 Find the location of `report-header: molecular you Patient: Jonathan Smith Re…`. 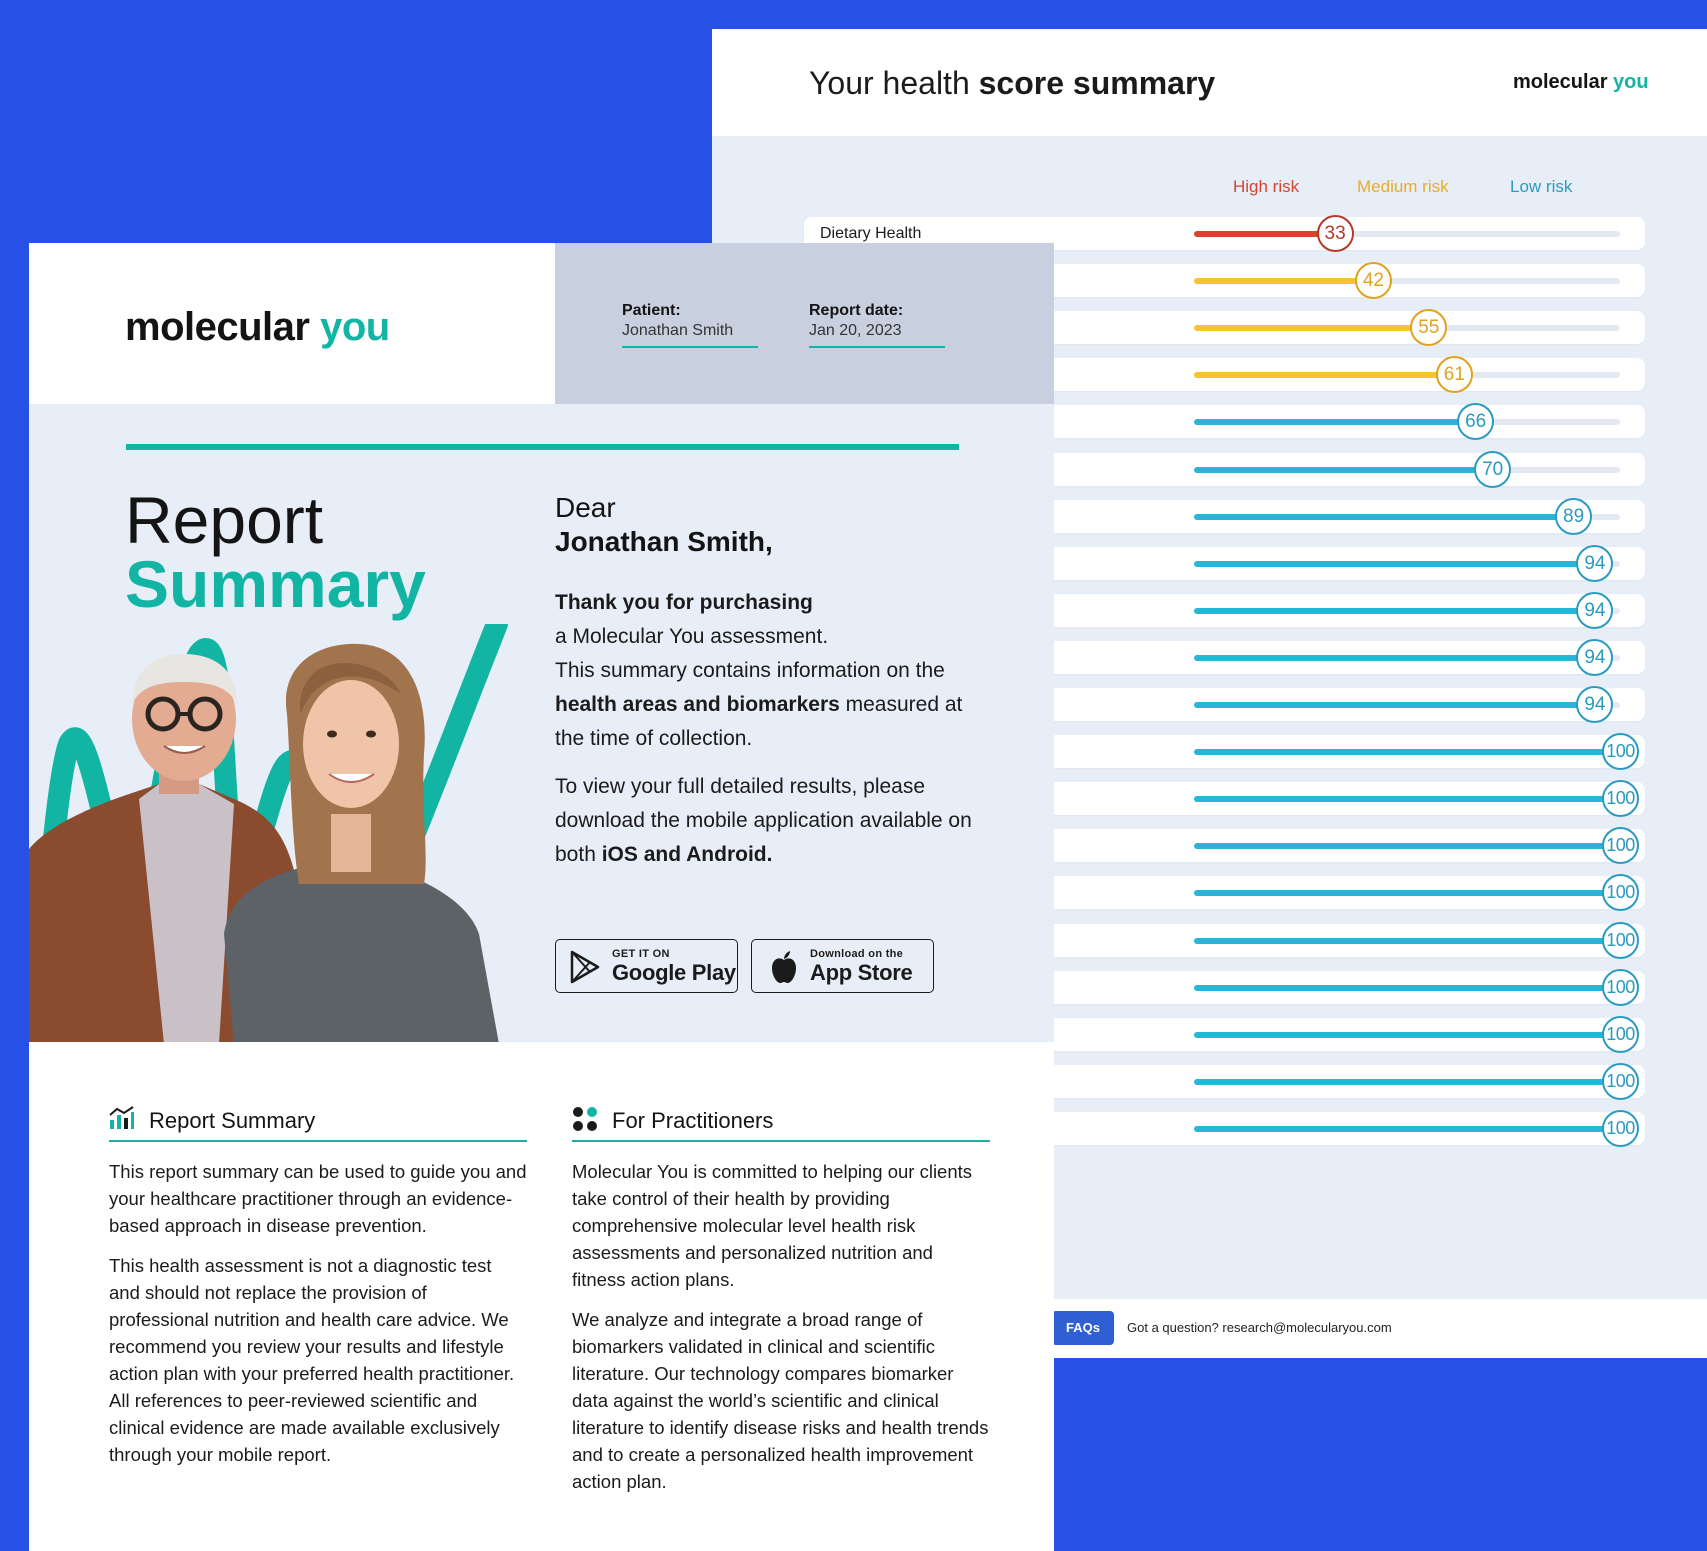

report-header: molecular you Patient: Jonathan Smith Re… is located at coordinates (541, 323).